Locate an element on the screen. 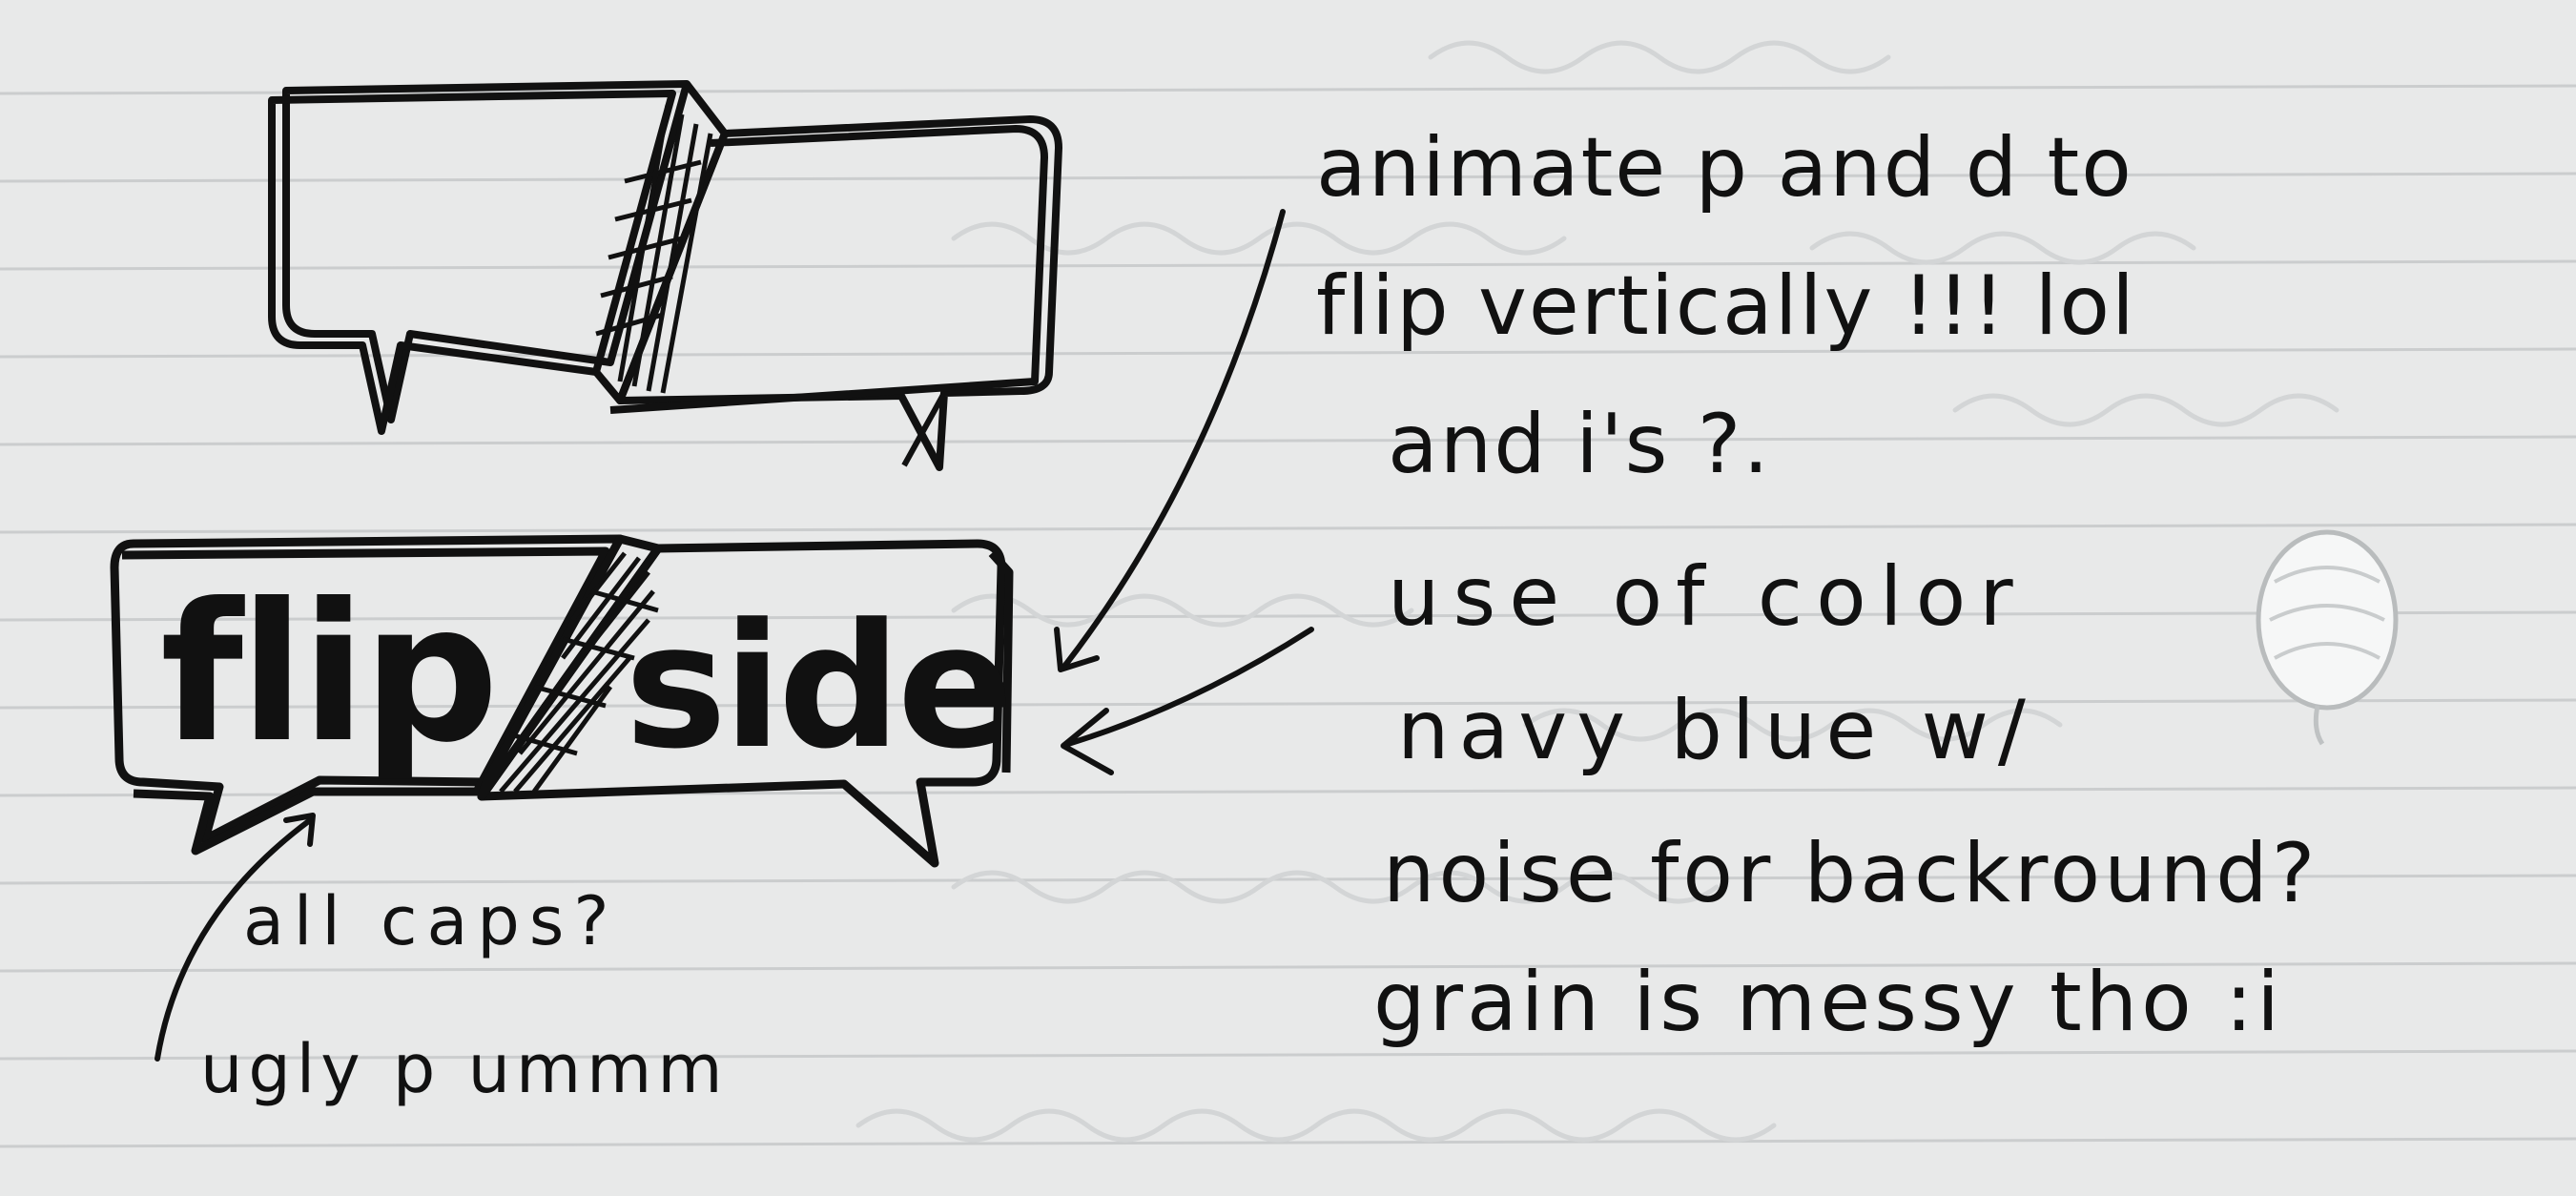 The image size is (2576, 1196). logo-word-left: flip is located at coordinates (327, 674).